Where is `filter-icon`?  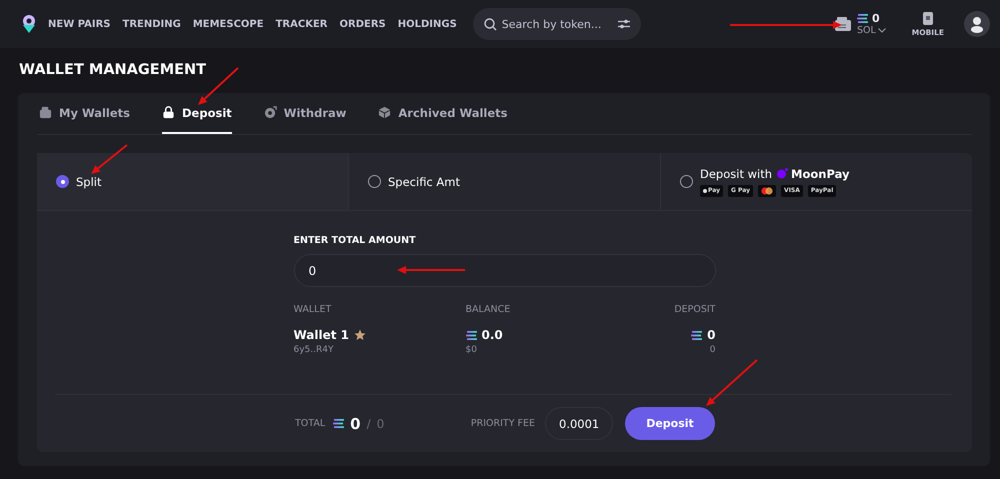 filter-icon is located at coordinates (624, 24).